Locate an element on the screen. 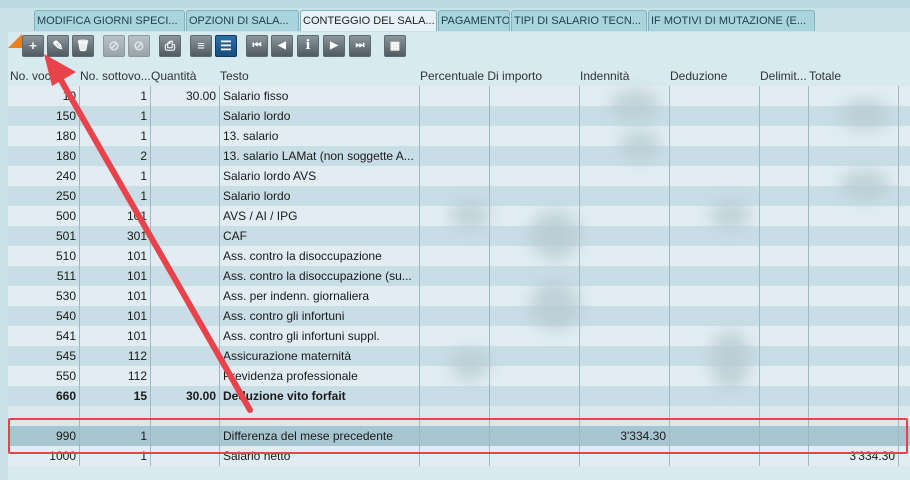 The image size is (910, 480). cell-no-voce: 540 is located at coordinates (44, 316).